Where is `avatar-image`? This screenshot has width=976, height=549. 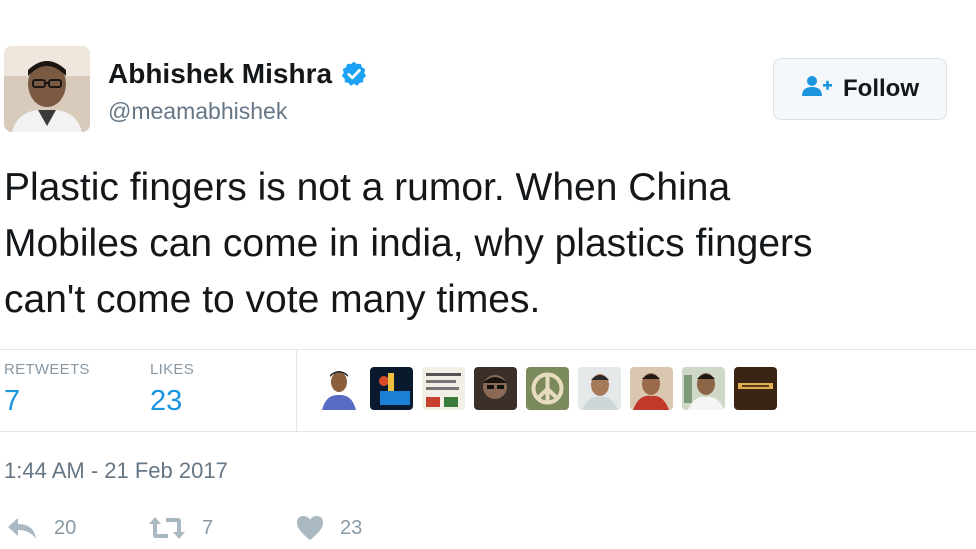
avatar-image is located at coordinates (47, 89).